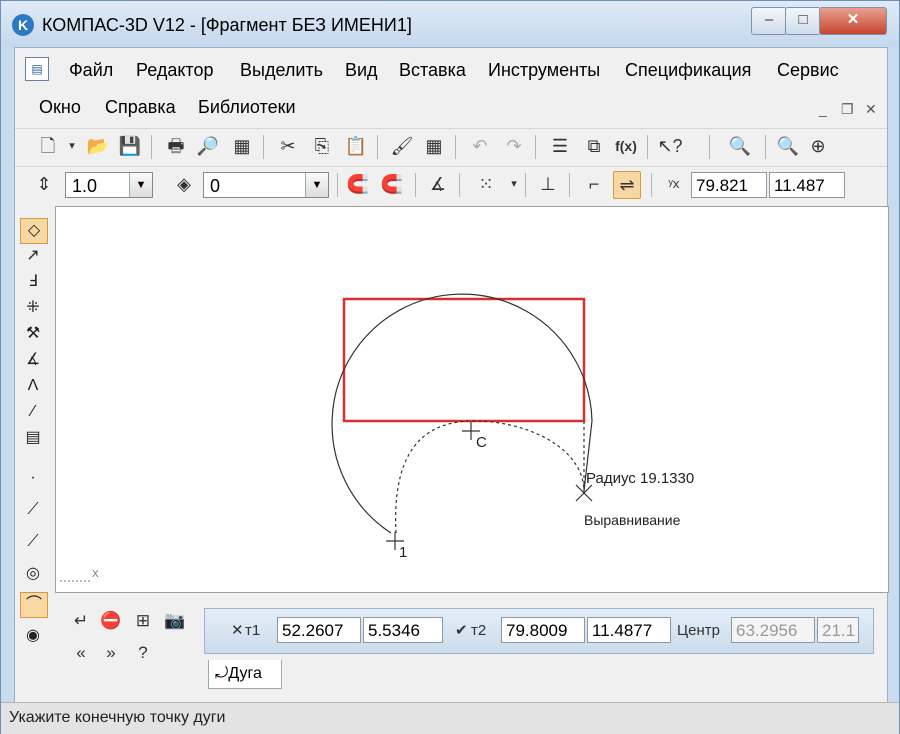 This screenshot has width=900, height=734. Describe the element at coordinates (773, 630) in the screenshot. I see `center-x-field: 63.2956` at that location.